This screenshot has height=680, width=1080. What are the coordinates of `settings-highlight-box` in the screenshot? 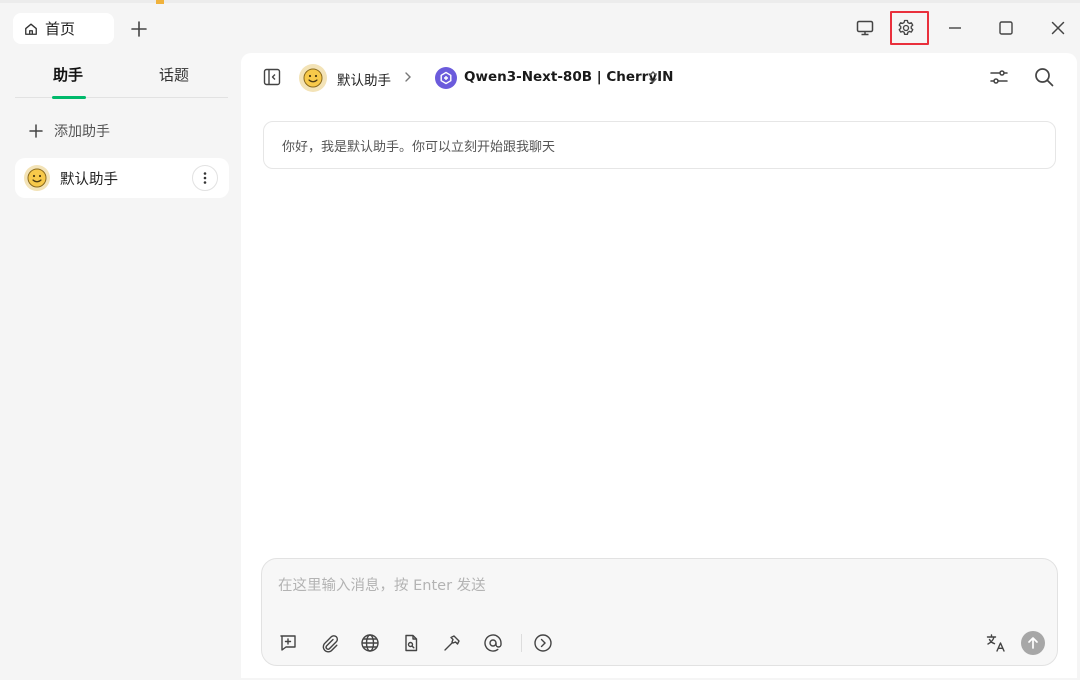 It's located at (909, 28).